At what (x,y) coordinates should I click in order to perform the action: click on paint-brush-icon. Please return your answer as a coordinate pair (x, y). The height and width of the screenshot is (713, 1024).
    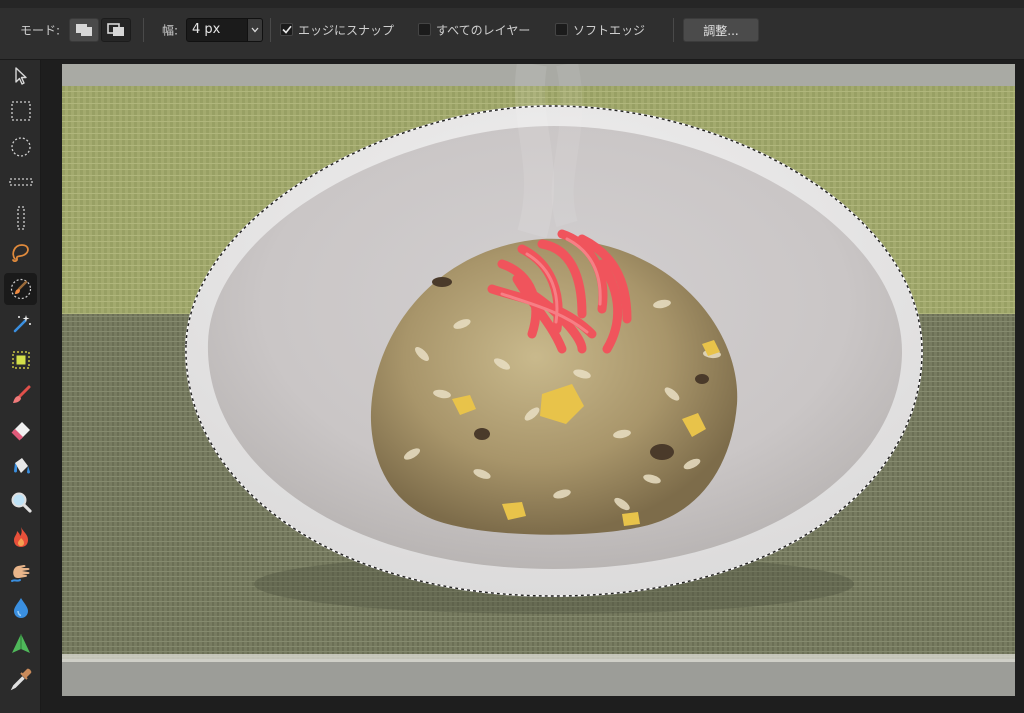
    Looking at the image, I should click on (21, 394).